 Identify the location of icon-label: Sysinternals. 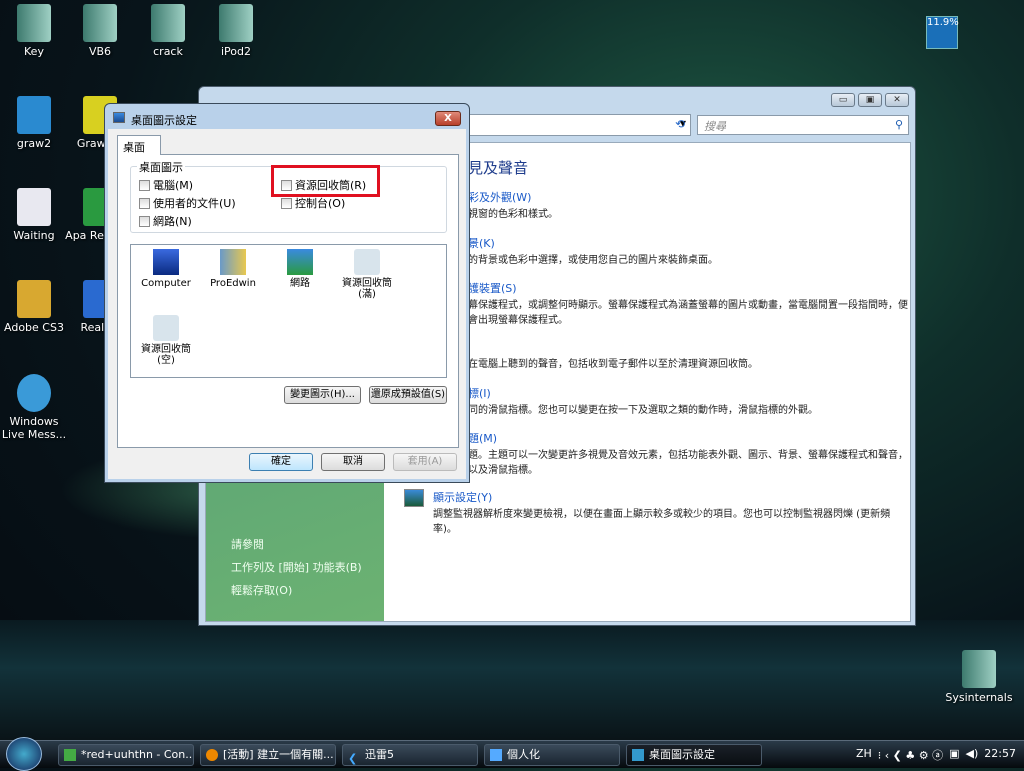
(979, 697).